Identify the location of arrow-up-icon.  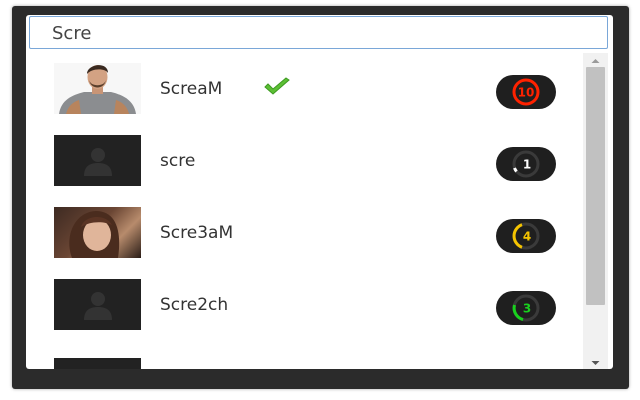
(595, 60).